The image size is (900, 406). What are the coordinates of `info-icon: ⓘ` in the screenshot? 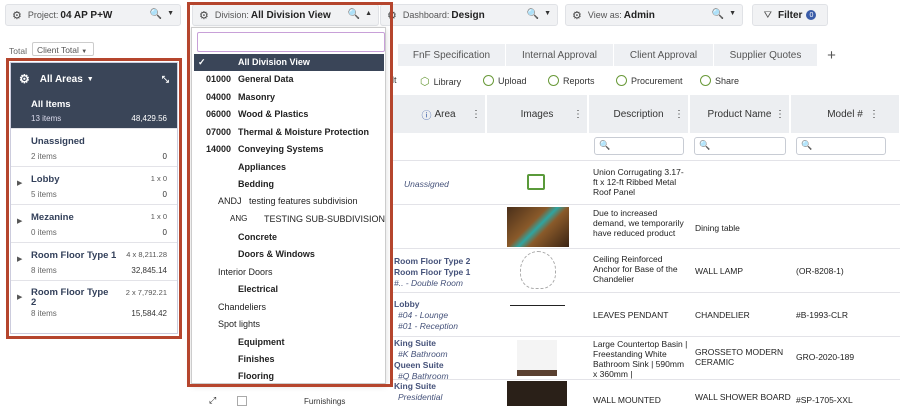 It's located at (426, 116).